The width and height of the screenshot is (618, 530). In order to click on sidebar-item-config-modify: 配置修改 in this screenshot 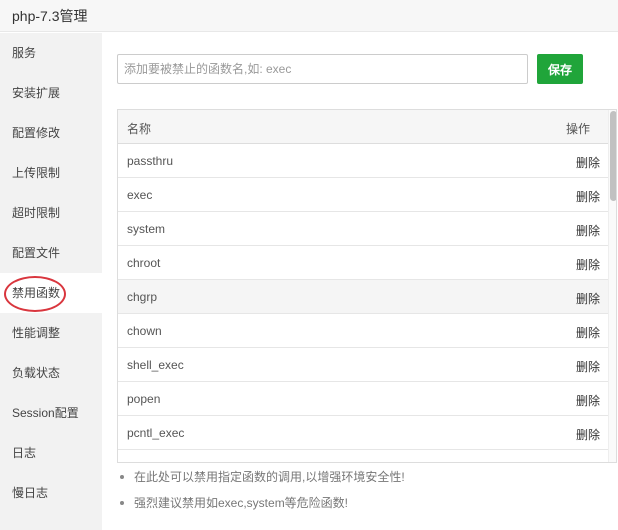, I will do `click(51, 133)`.